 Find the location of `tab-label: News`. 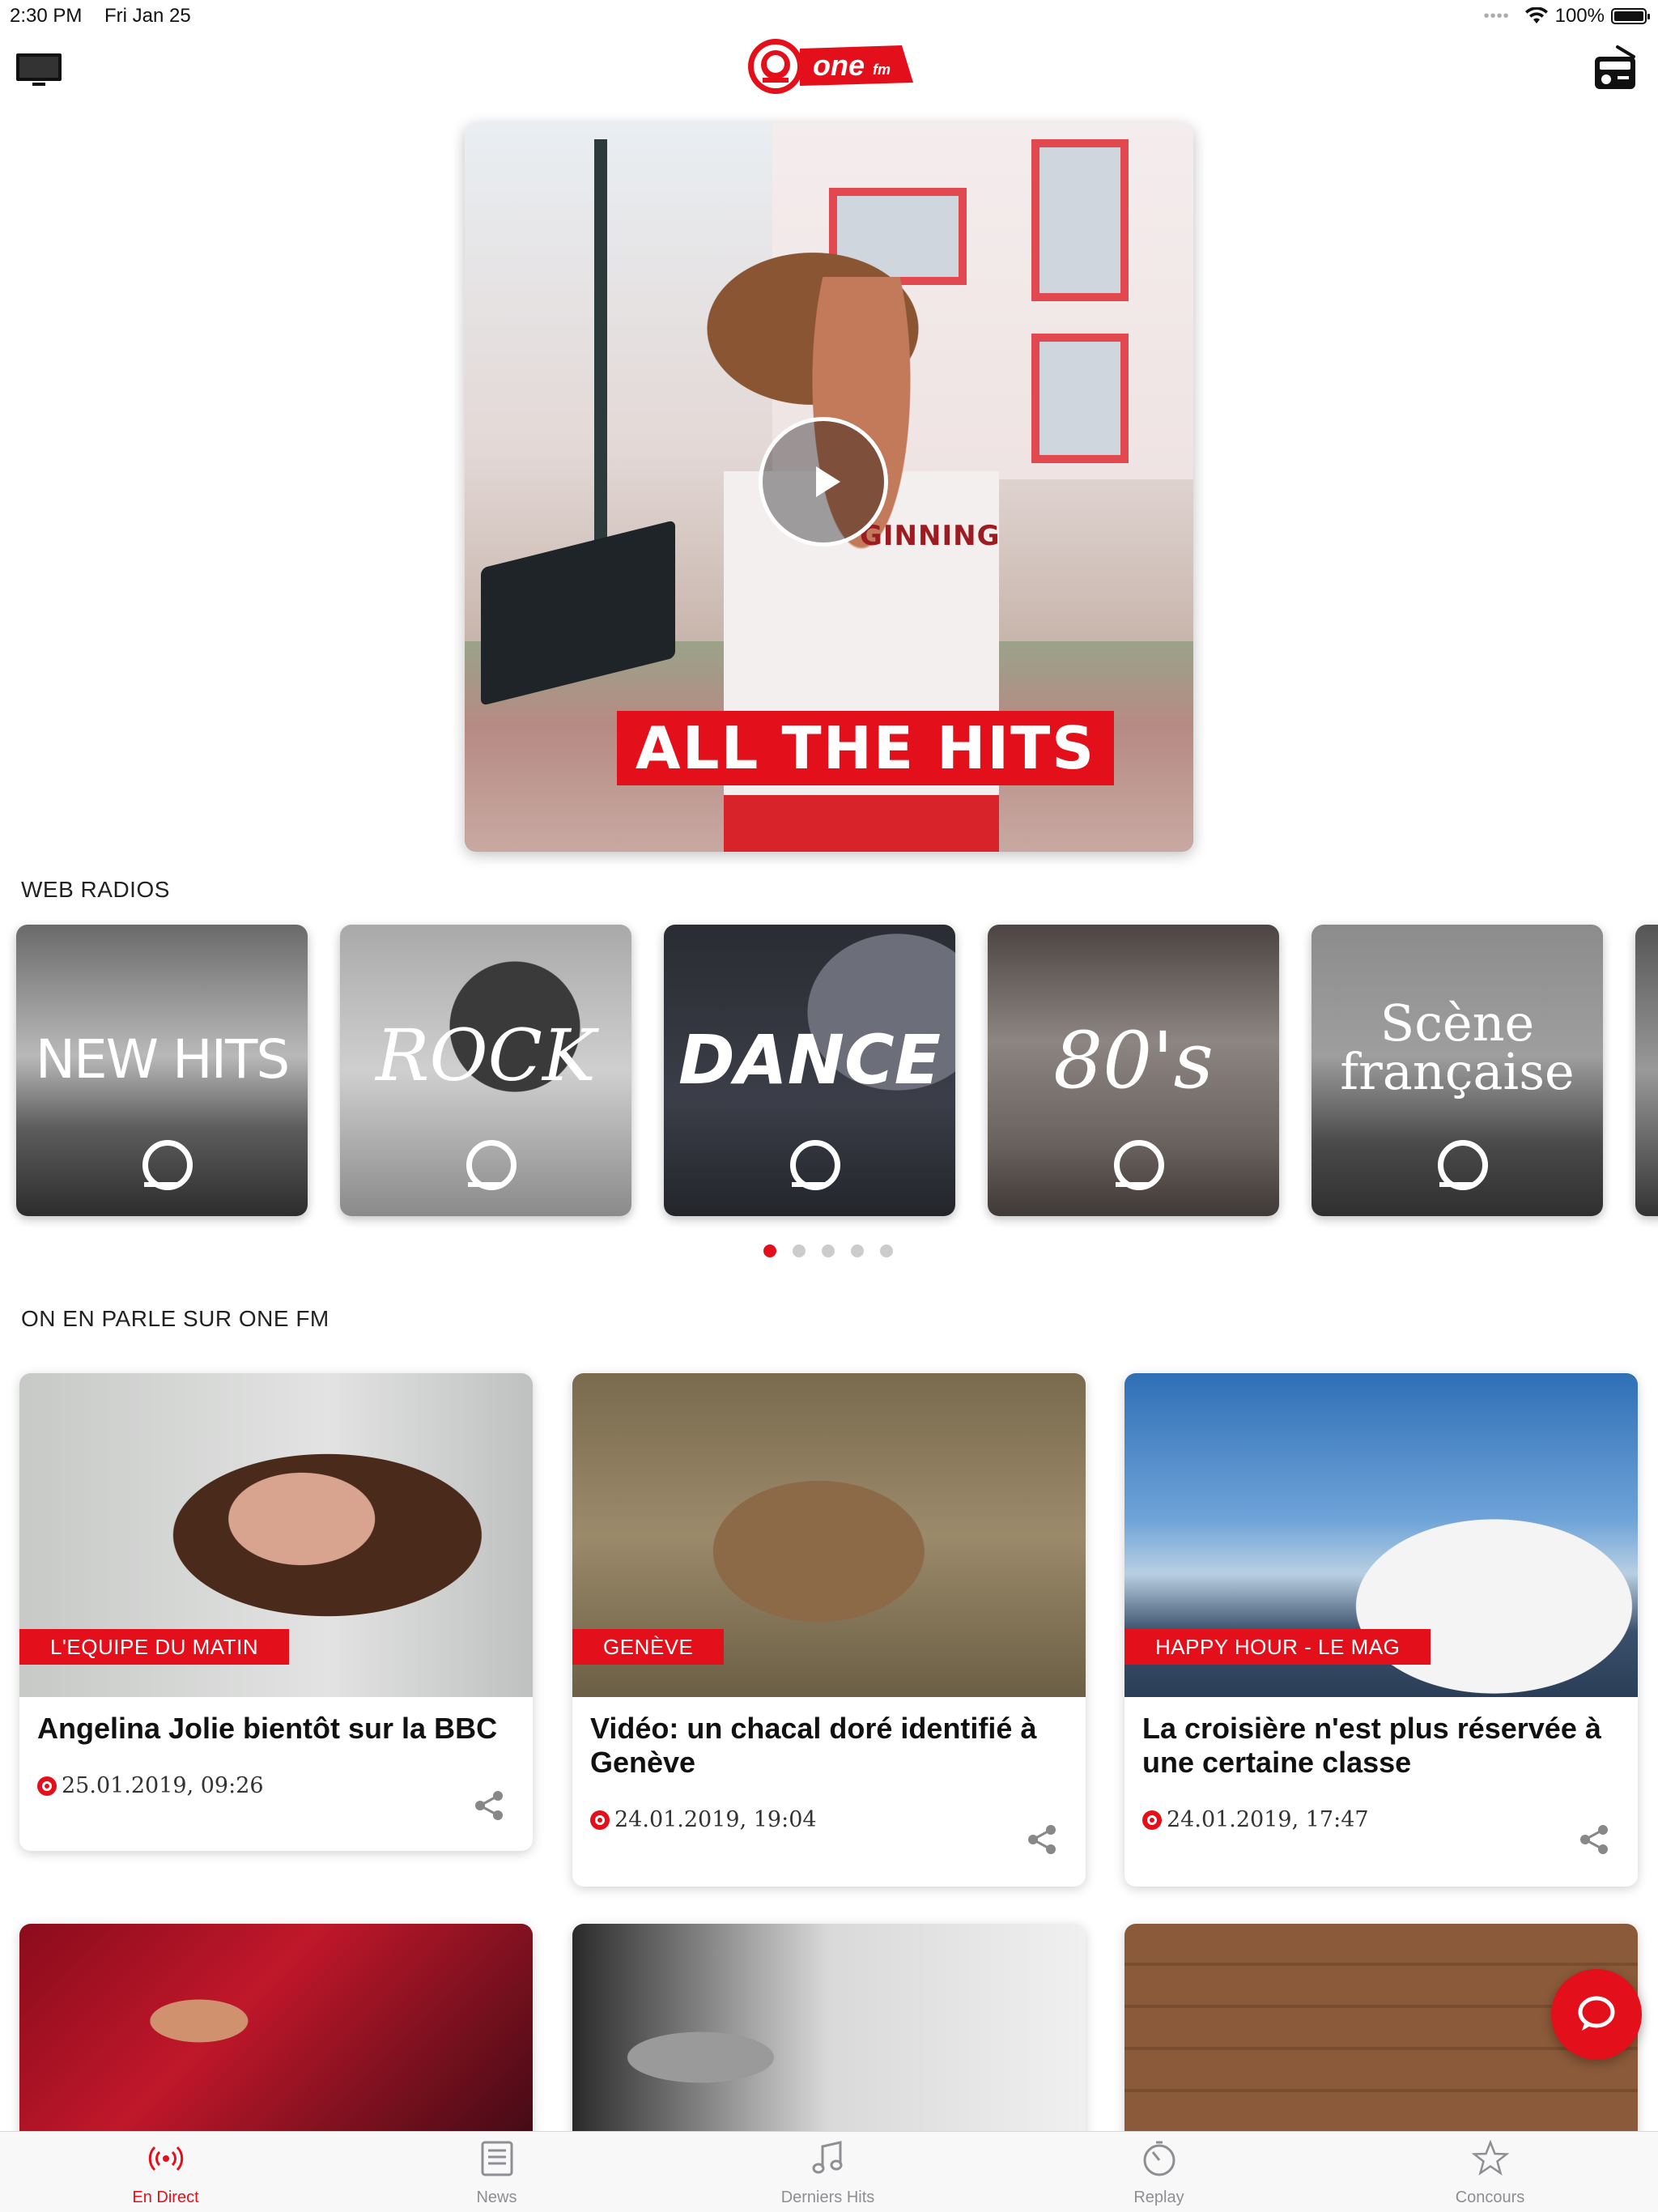

tab-label: News is located at coordinates (496, 2198).